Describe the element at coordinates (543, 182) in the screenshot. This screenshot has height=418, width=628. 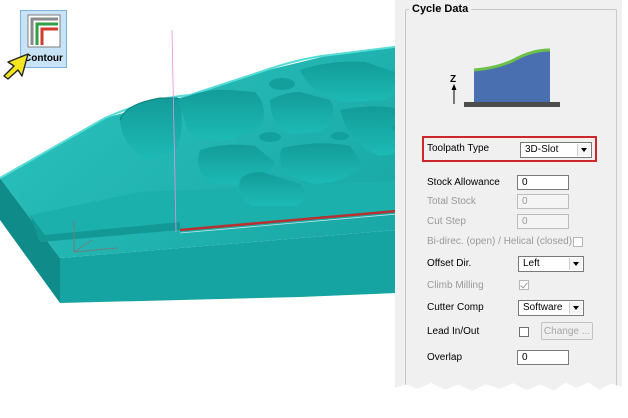
I see `stock-allowance-input: 0` at that location.